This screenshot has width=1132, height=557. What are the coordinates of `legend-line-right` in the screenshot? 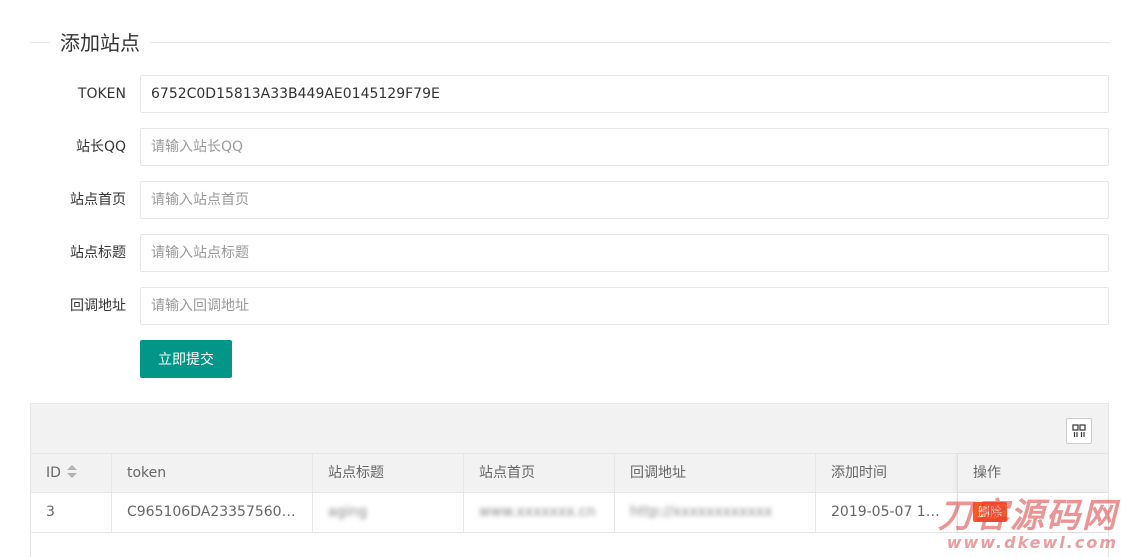 It's located at (630, 42).